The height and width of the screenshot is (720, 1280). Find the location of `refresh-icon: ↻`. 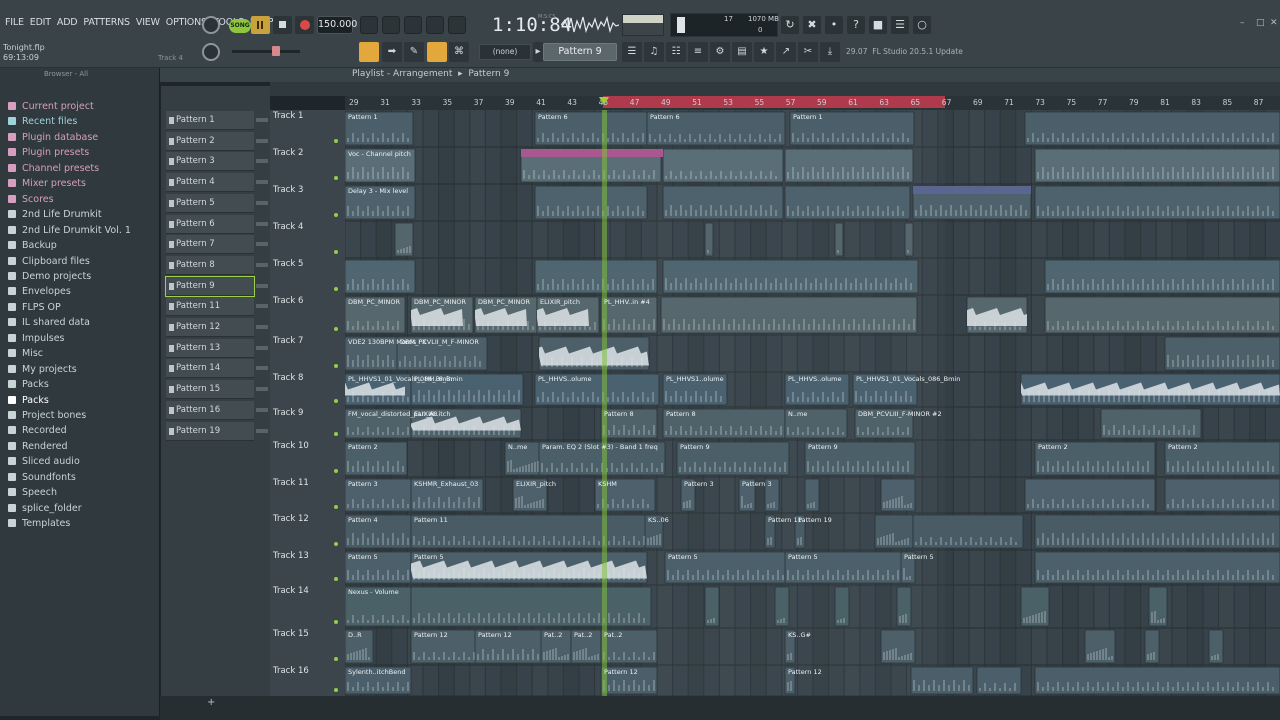

refresh-icon: ↻ is located at coordinates (790, 25).